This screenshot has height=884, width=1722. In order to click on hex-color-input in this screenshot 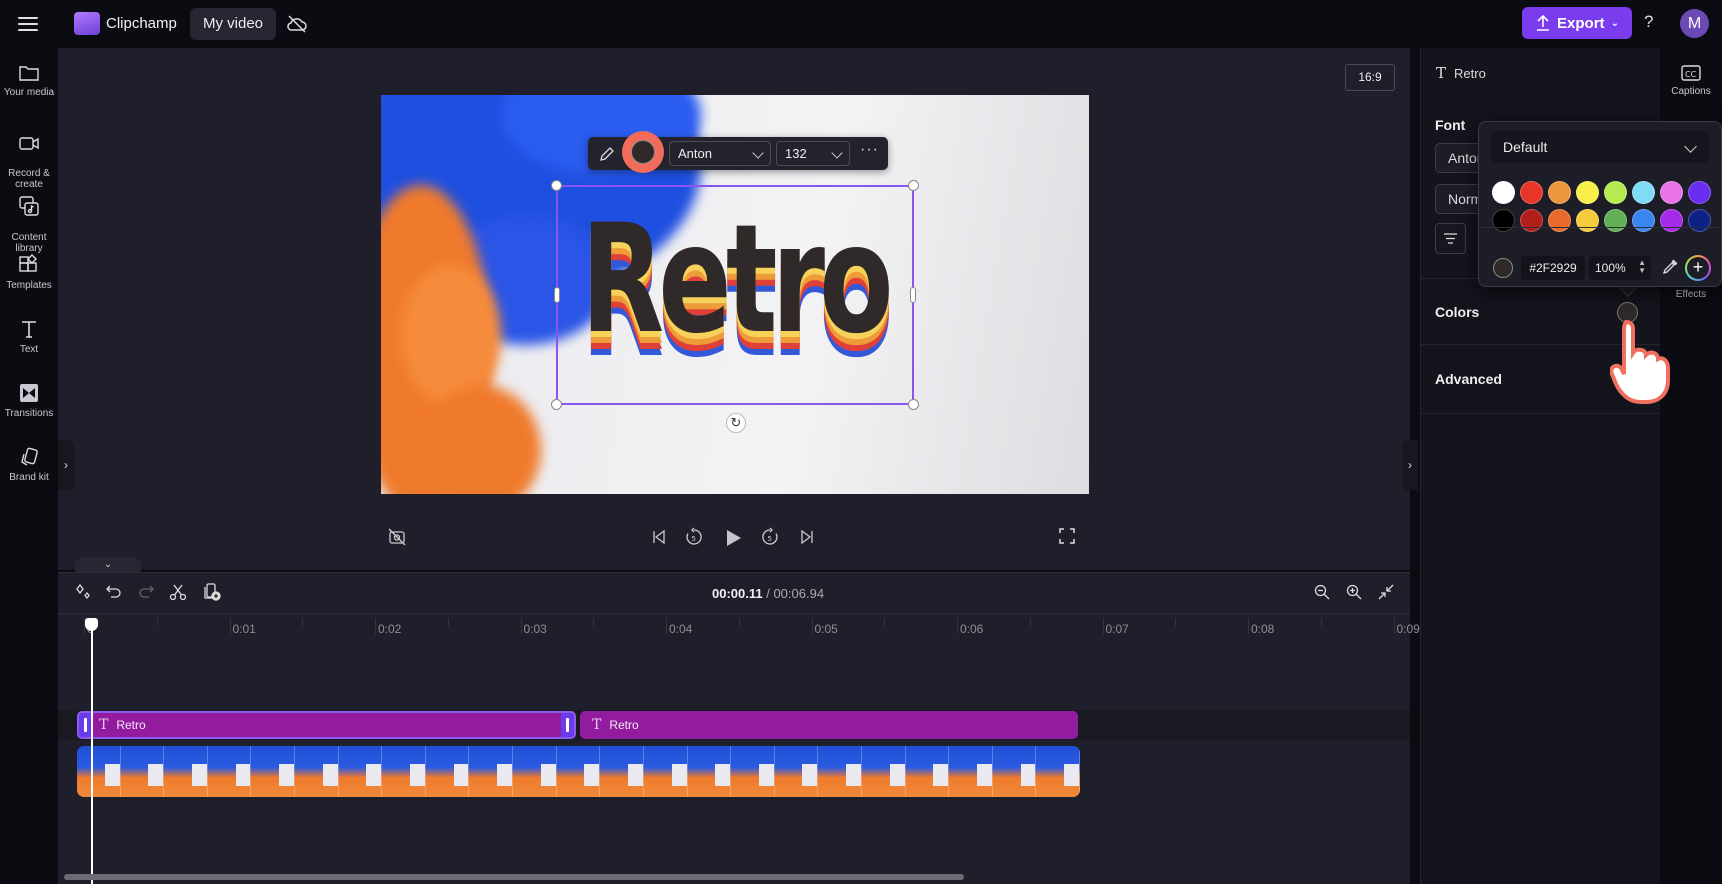, I will do `click(1553, 268)`.